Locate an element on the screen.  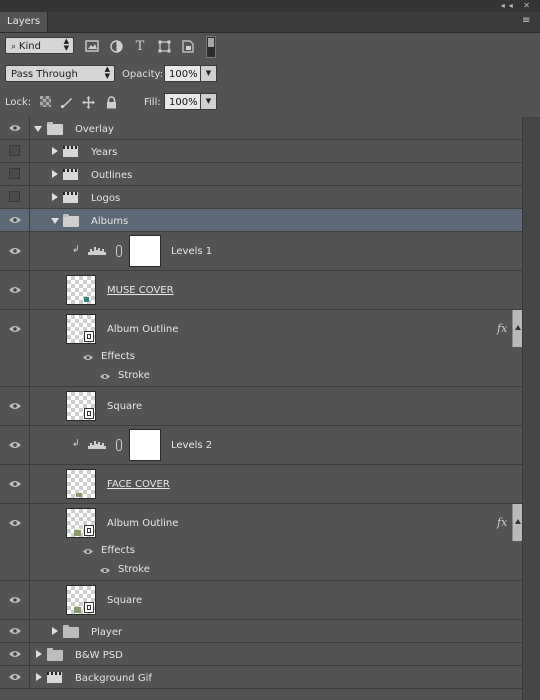
layer-row-background-gif: Background Gif is located at coordinates (261, 677).